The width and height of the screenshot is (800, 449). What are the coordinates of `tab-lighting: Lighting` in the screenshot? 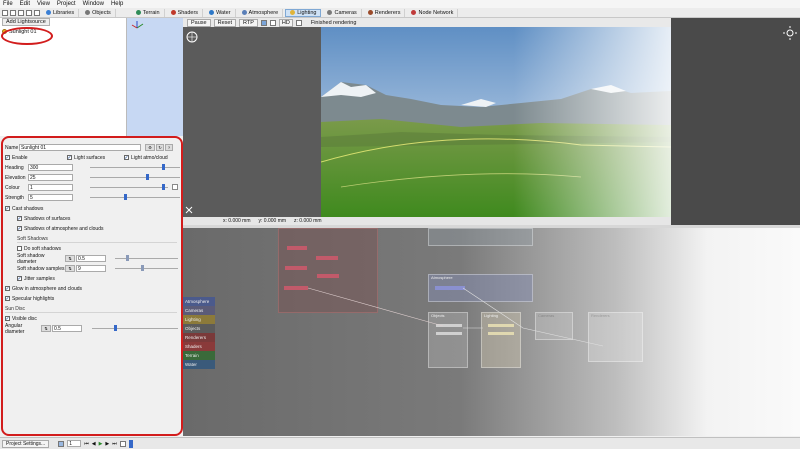 It's located at (303, 12).